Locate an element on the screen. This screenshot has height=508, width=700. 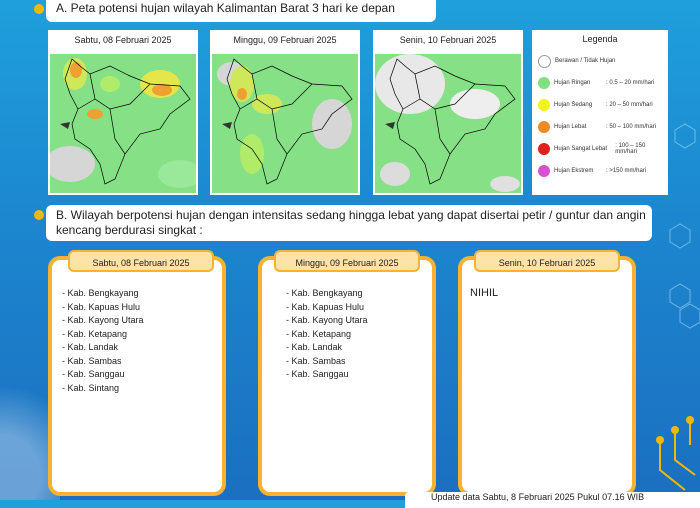
legend-item: Hujan Sedang : 20 – 50 mm/hari is located at coordinates (600, 105).